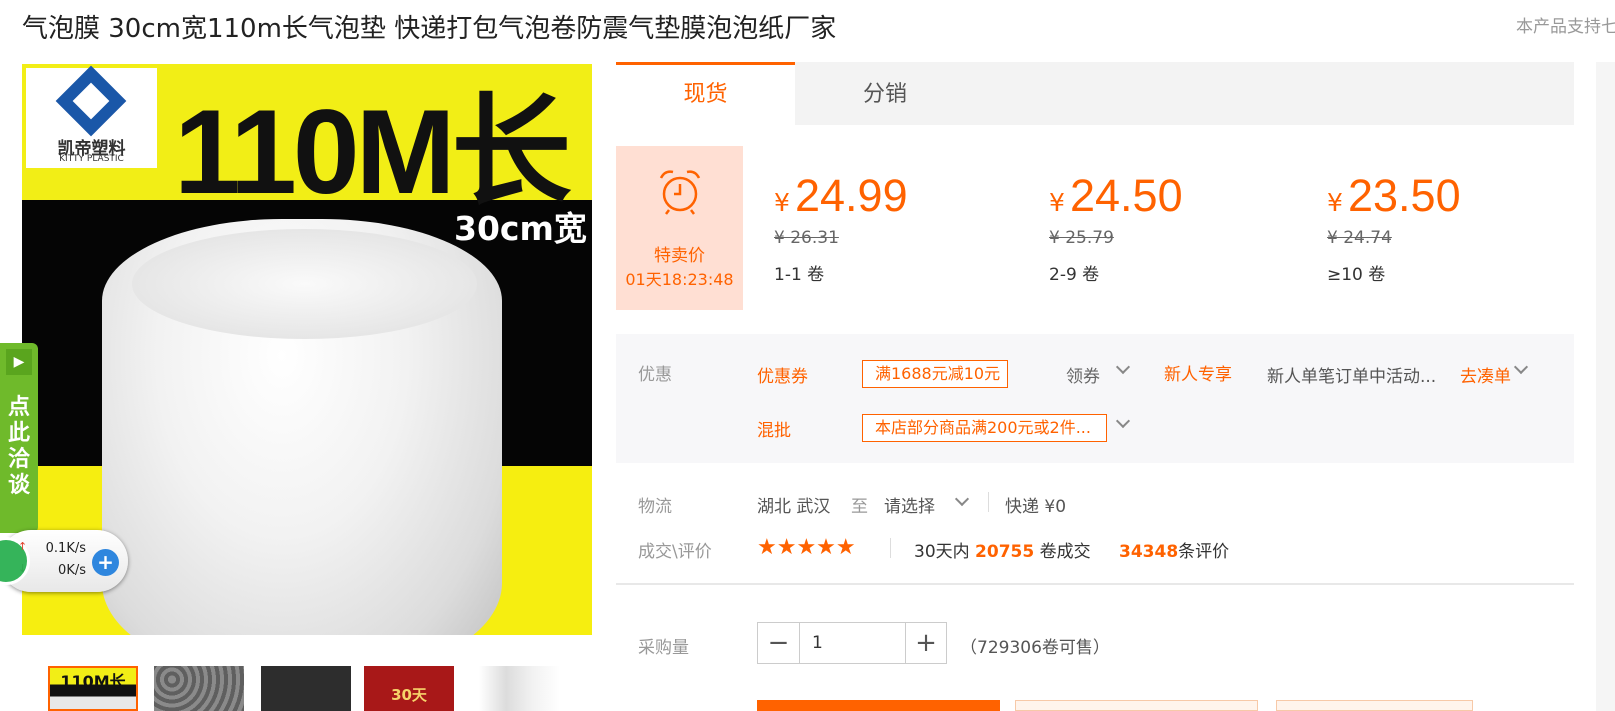  I want to click on stock-available: （729306卷可售）, so click(1035, 648).